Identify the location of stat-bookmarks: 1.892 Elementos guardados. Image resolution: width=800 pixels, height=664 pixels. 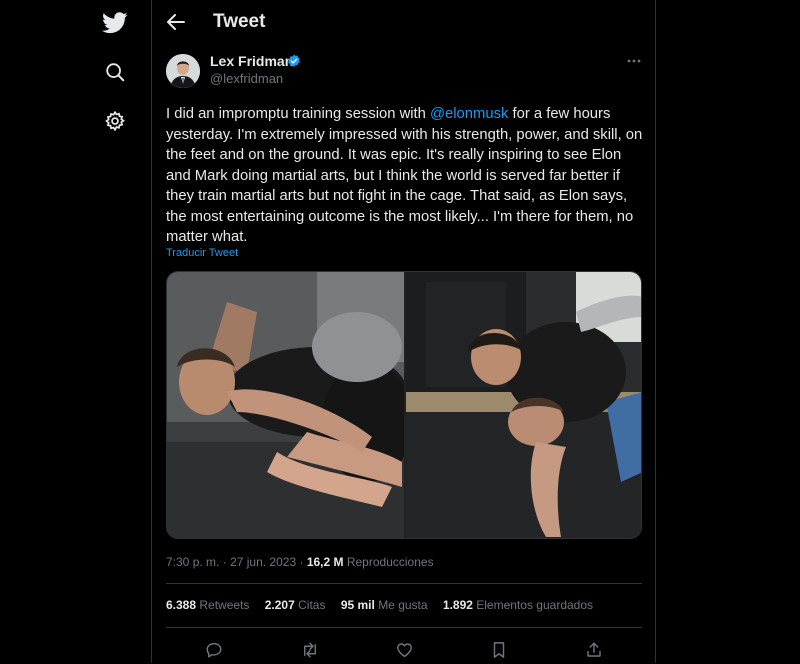
(518, 605).